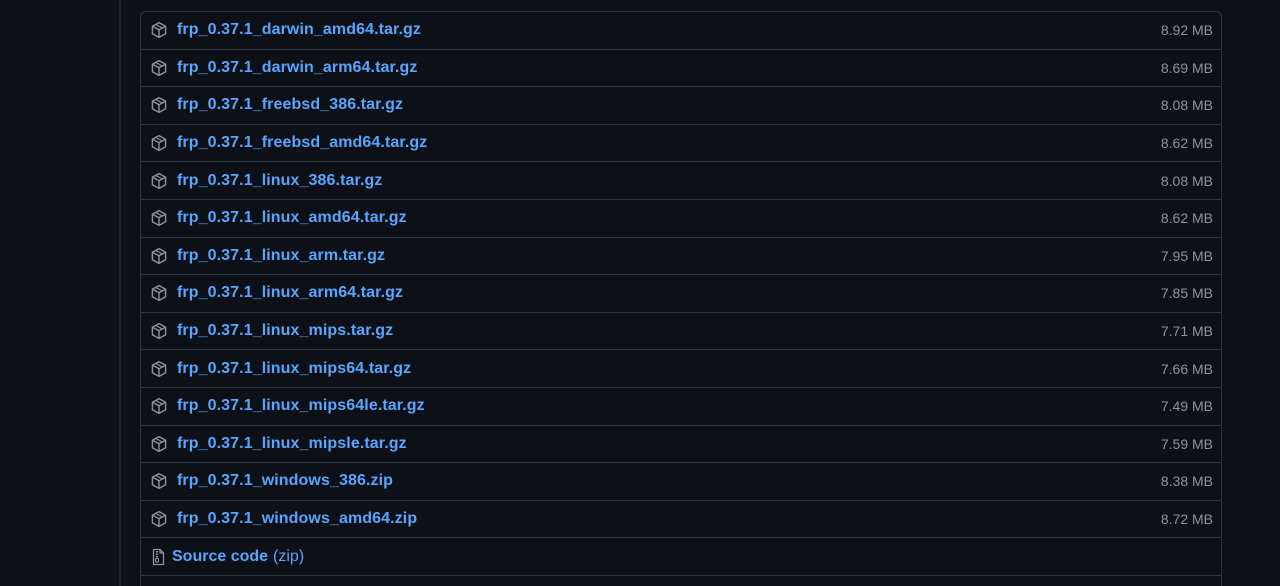 Image resolution: width=1280 pixels, height=586 pixels. Describe the element at coordinates (1186, 481) in the screenshot. I see `asset-size: 8.38 MB` at that location.